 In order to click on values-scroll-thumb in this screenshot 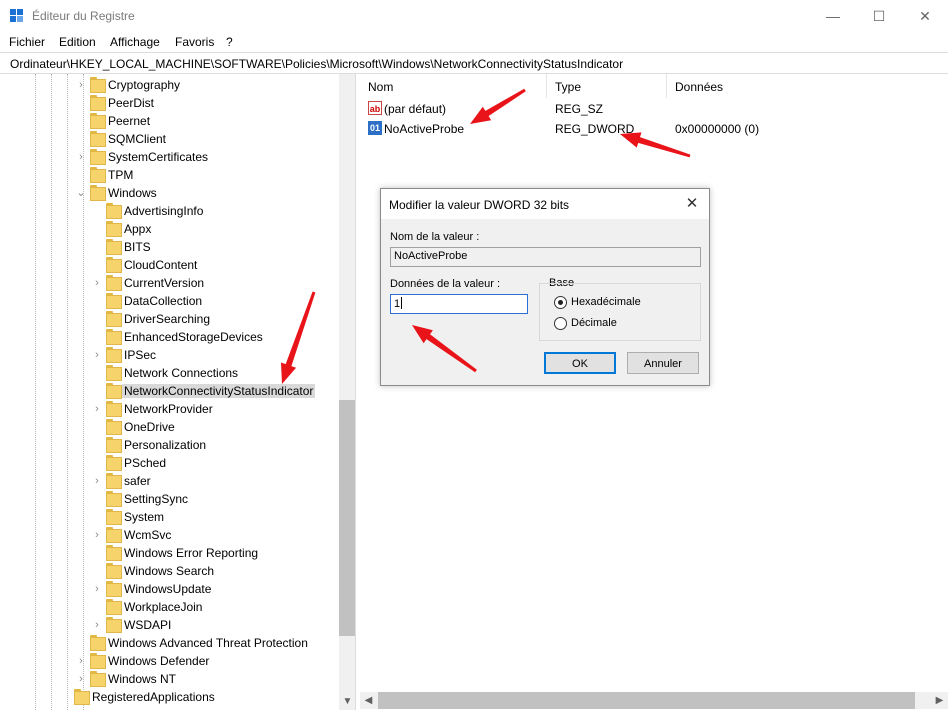, I will do `click(646, 700)`.